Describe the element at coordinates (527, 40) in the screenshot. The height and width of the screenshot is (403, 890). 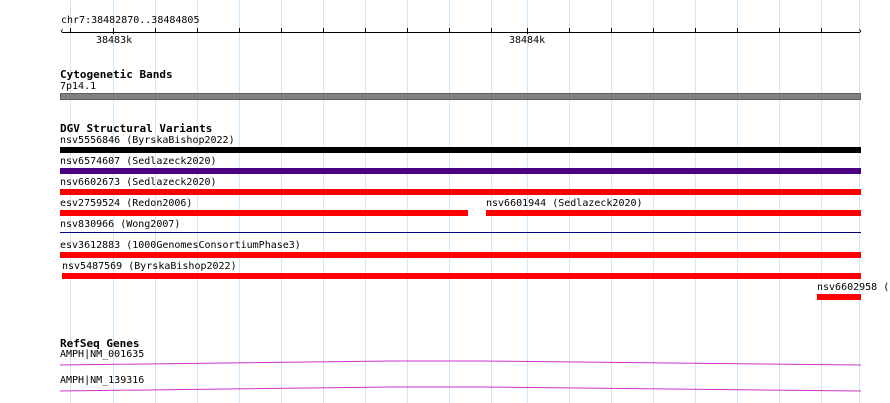
I see `ruler-tick-label: 38484k` at that location.